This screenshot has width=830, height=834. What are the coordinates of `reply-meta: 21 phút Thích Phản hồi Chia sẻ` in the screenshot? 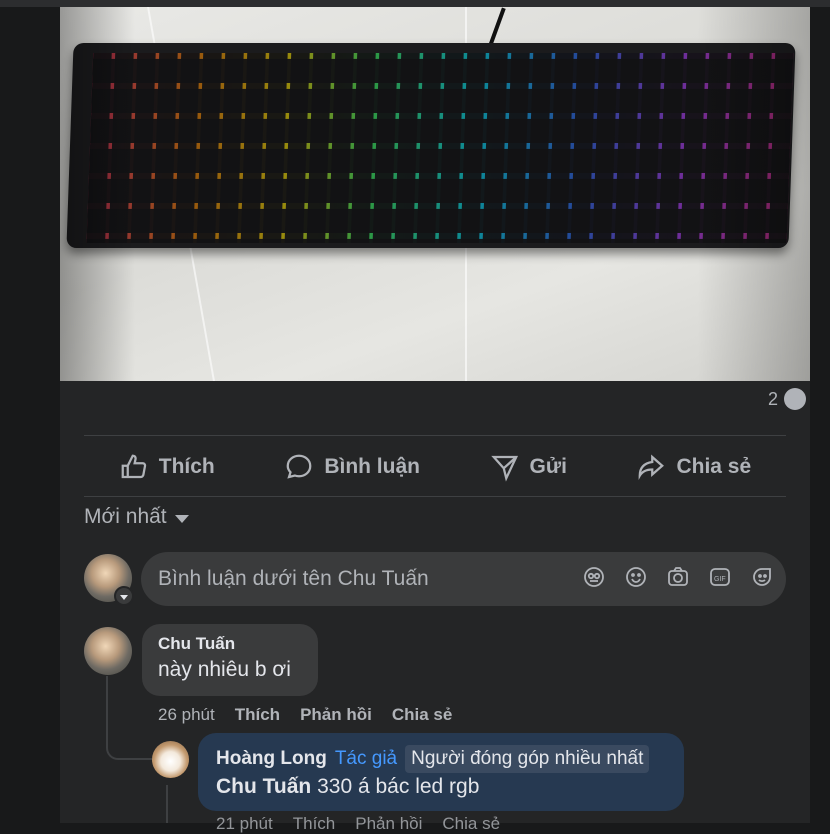 It's located at (358, 824).